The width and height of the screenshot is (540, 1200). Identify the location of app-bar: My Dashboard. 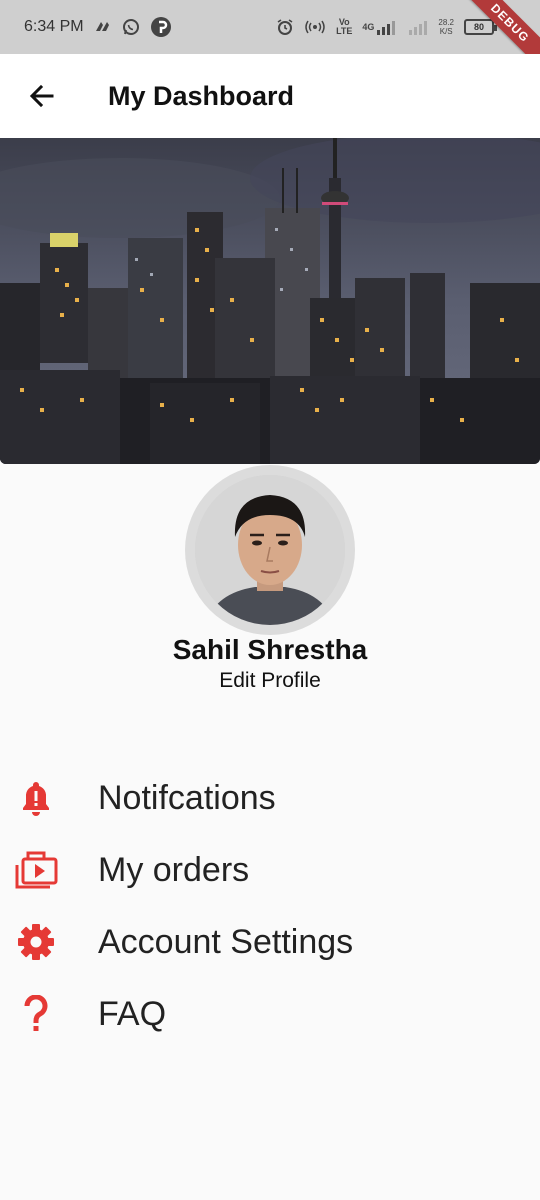
(270, 96).